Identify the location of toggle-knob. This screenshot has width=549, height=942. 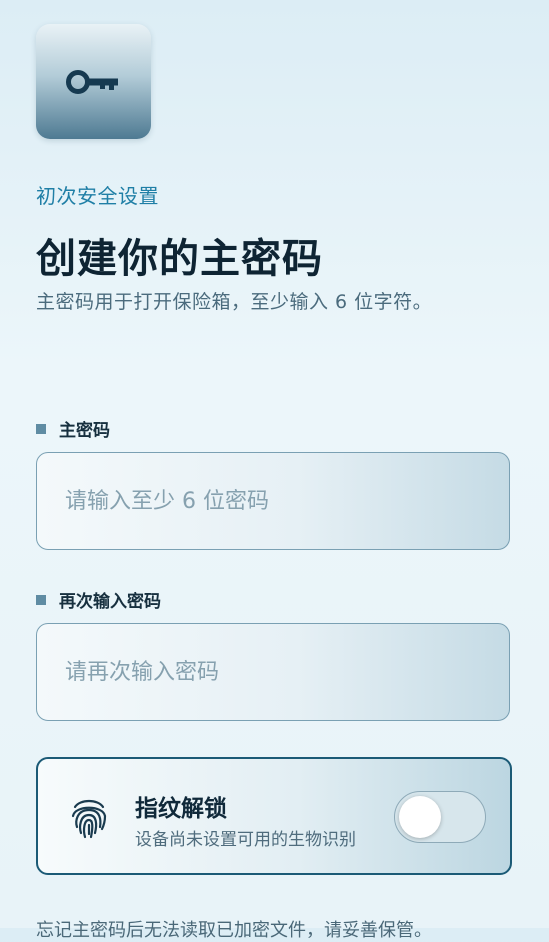
(420, 817).